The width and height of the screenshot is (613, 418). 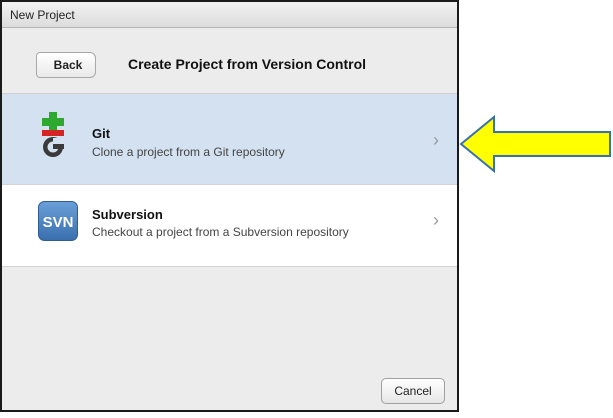 I want to click on back-button-label: Back, so click(x=68, y=65).